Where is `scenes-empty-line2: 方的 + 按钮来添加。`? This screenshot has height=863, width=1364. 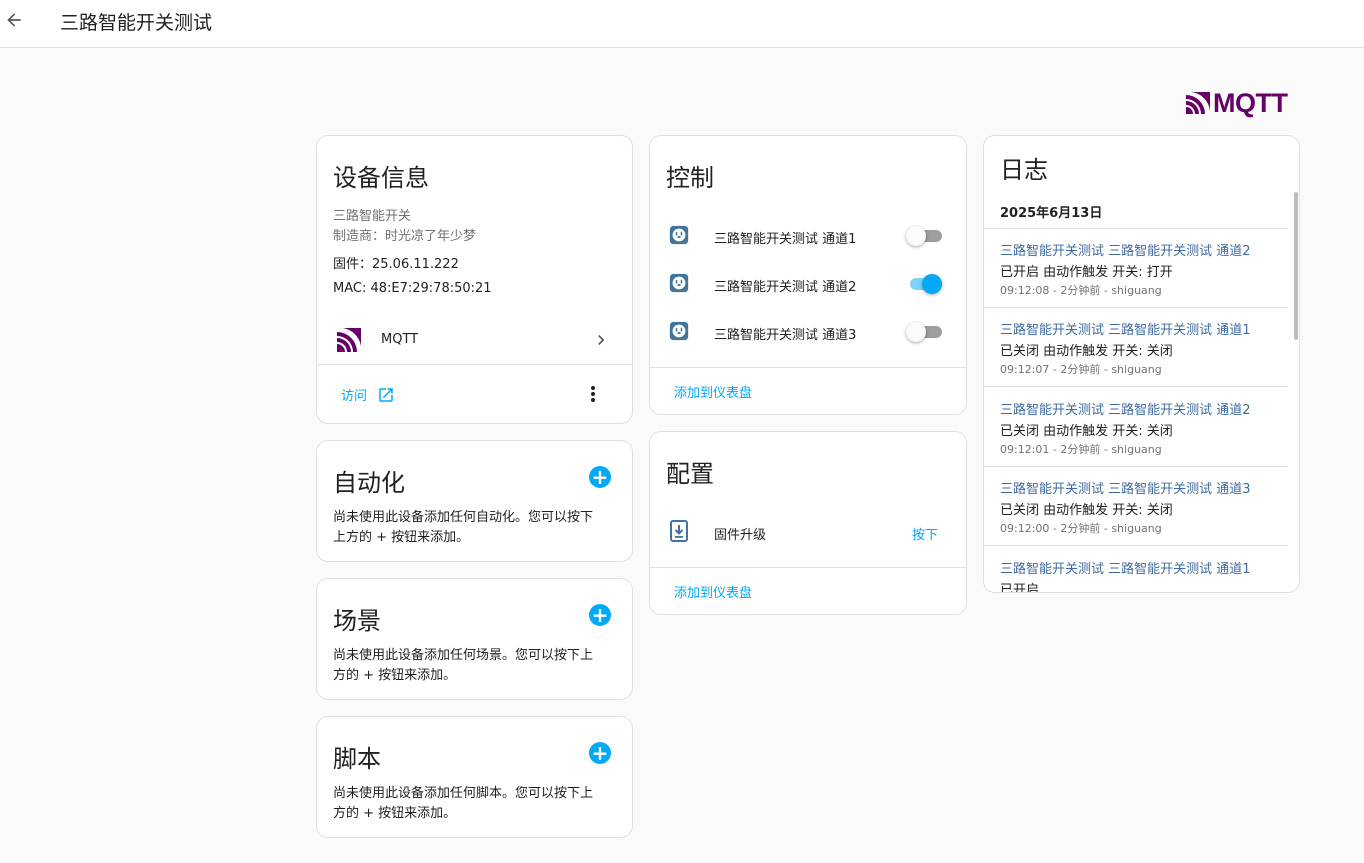 scenes-empty-line2: 方的 + 按钮来添加。 is located at coordinates (395, 675).